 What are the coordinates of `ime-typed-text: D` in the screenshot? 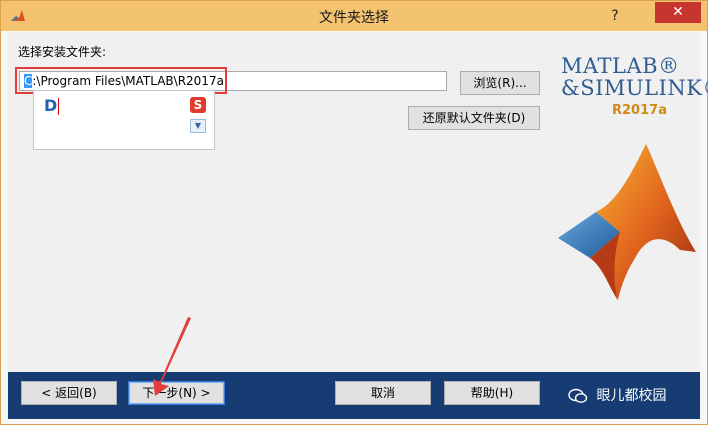 It's located at (51, 105).